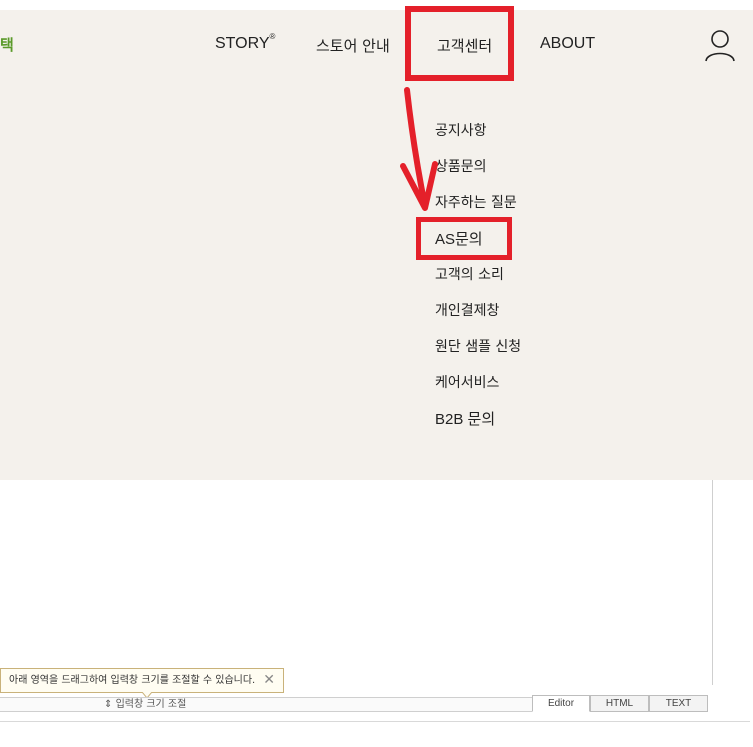 Image resolution: width=753 pixels, height=747 pixels. What do you see at coordinates (353, 45) in the screenshot?
I see `nav-store-info: 스토어 안내` at bounding box center [353, 45].